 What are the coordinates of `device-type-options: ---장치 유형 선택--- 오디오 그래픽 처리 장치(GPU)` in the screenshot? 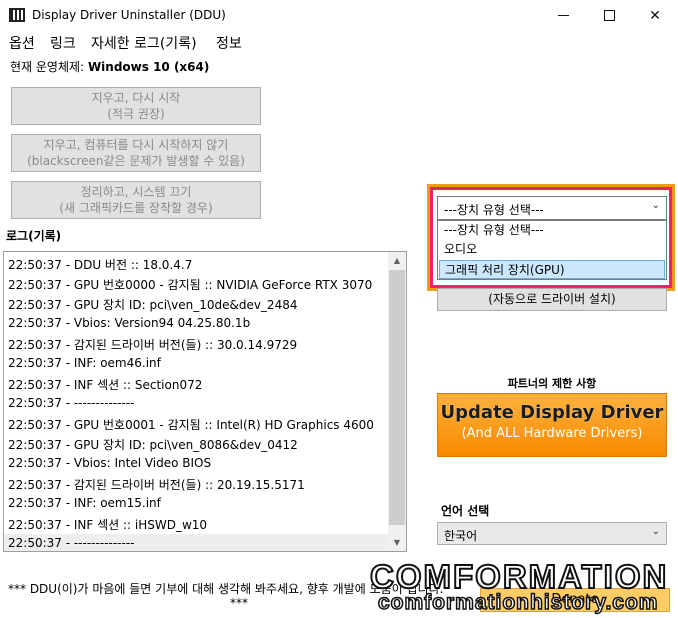 It's located at (552, 250).